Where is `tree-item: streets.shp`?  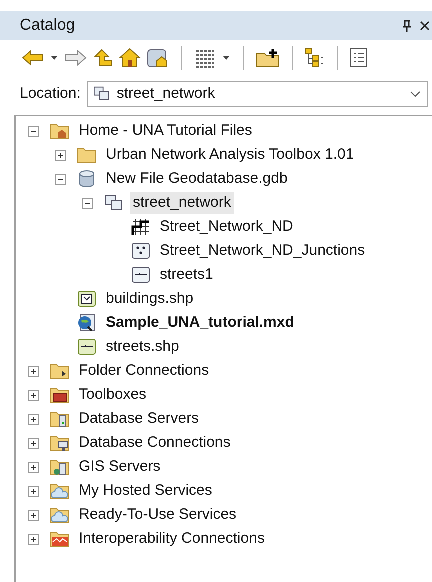 tree-item: streets.shp is located at coordinates (142, 347).